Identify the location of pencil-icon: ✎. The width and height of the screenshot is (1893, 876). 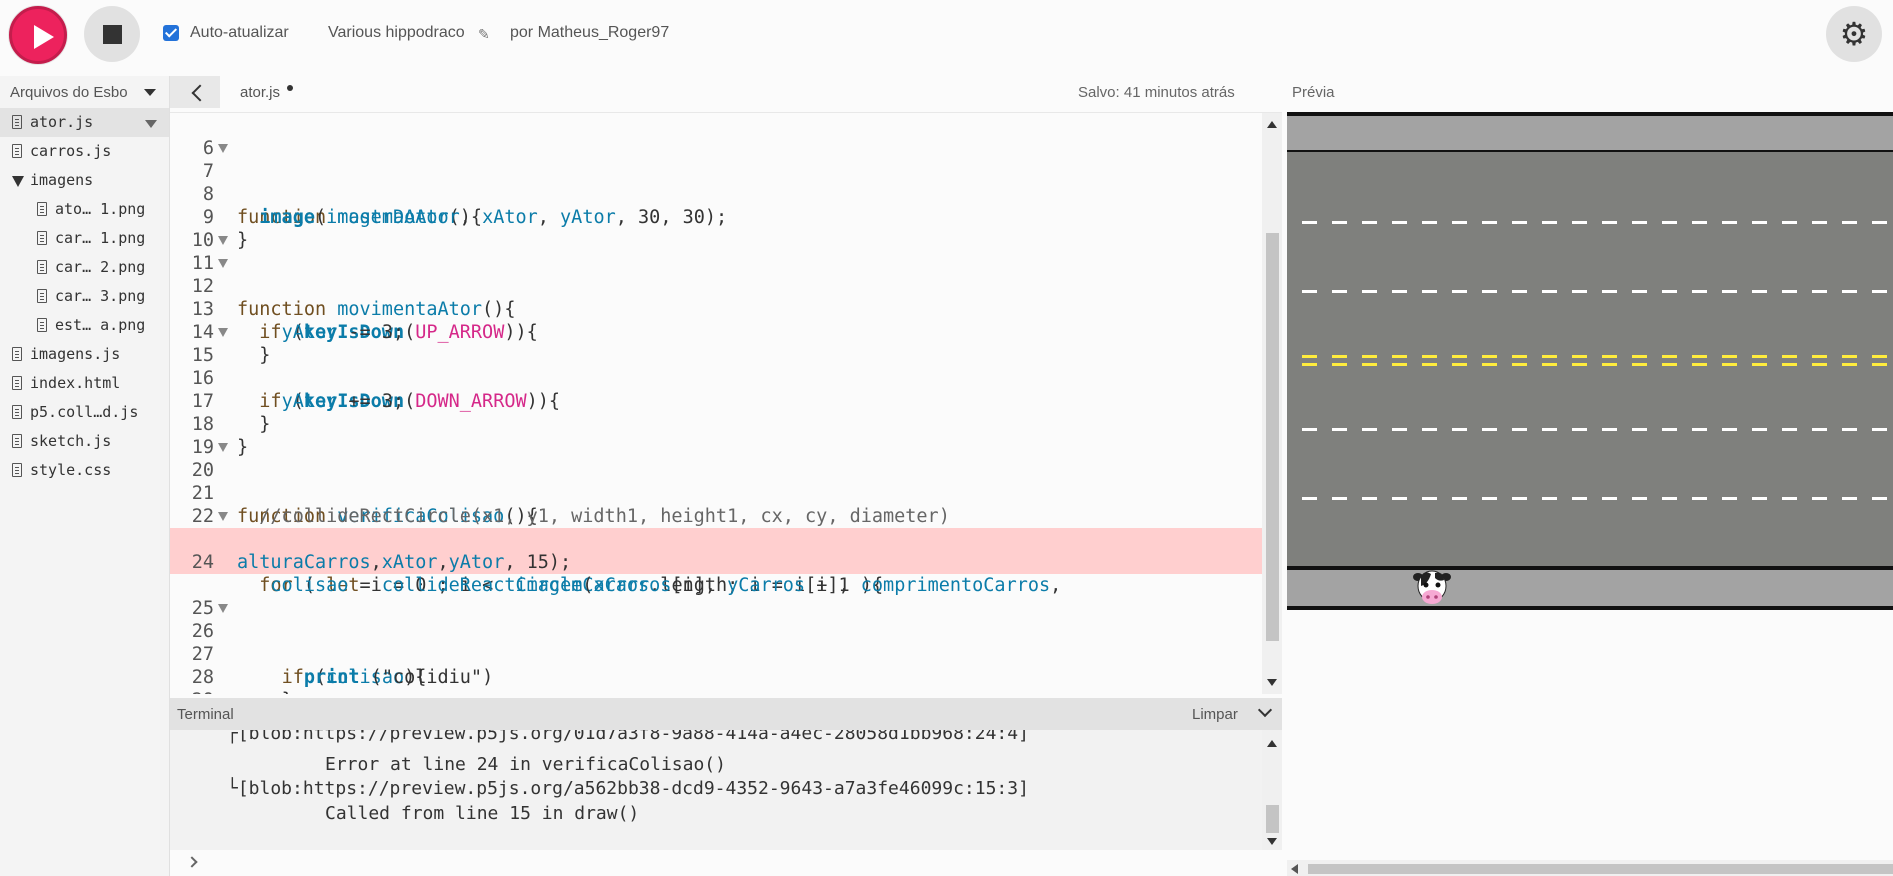
(484, 34).